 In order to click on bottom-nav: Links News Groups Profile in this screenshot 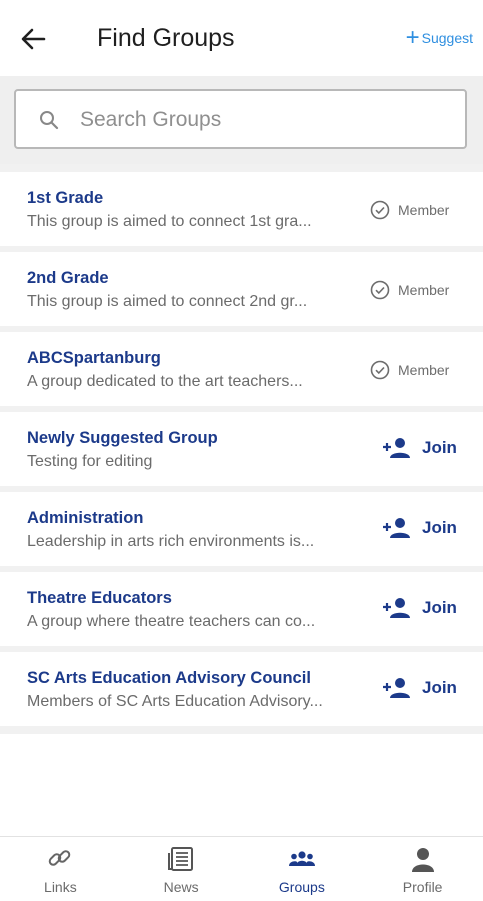, I will do `click(241, 868)`.